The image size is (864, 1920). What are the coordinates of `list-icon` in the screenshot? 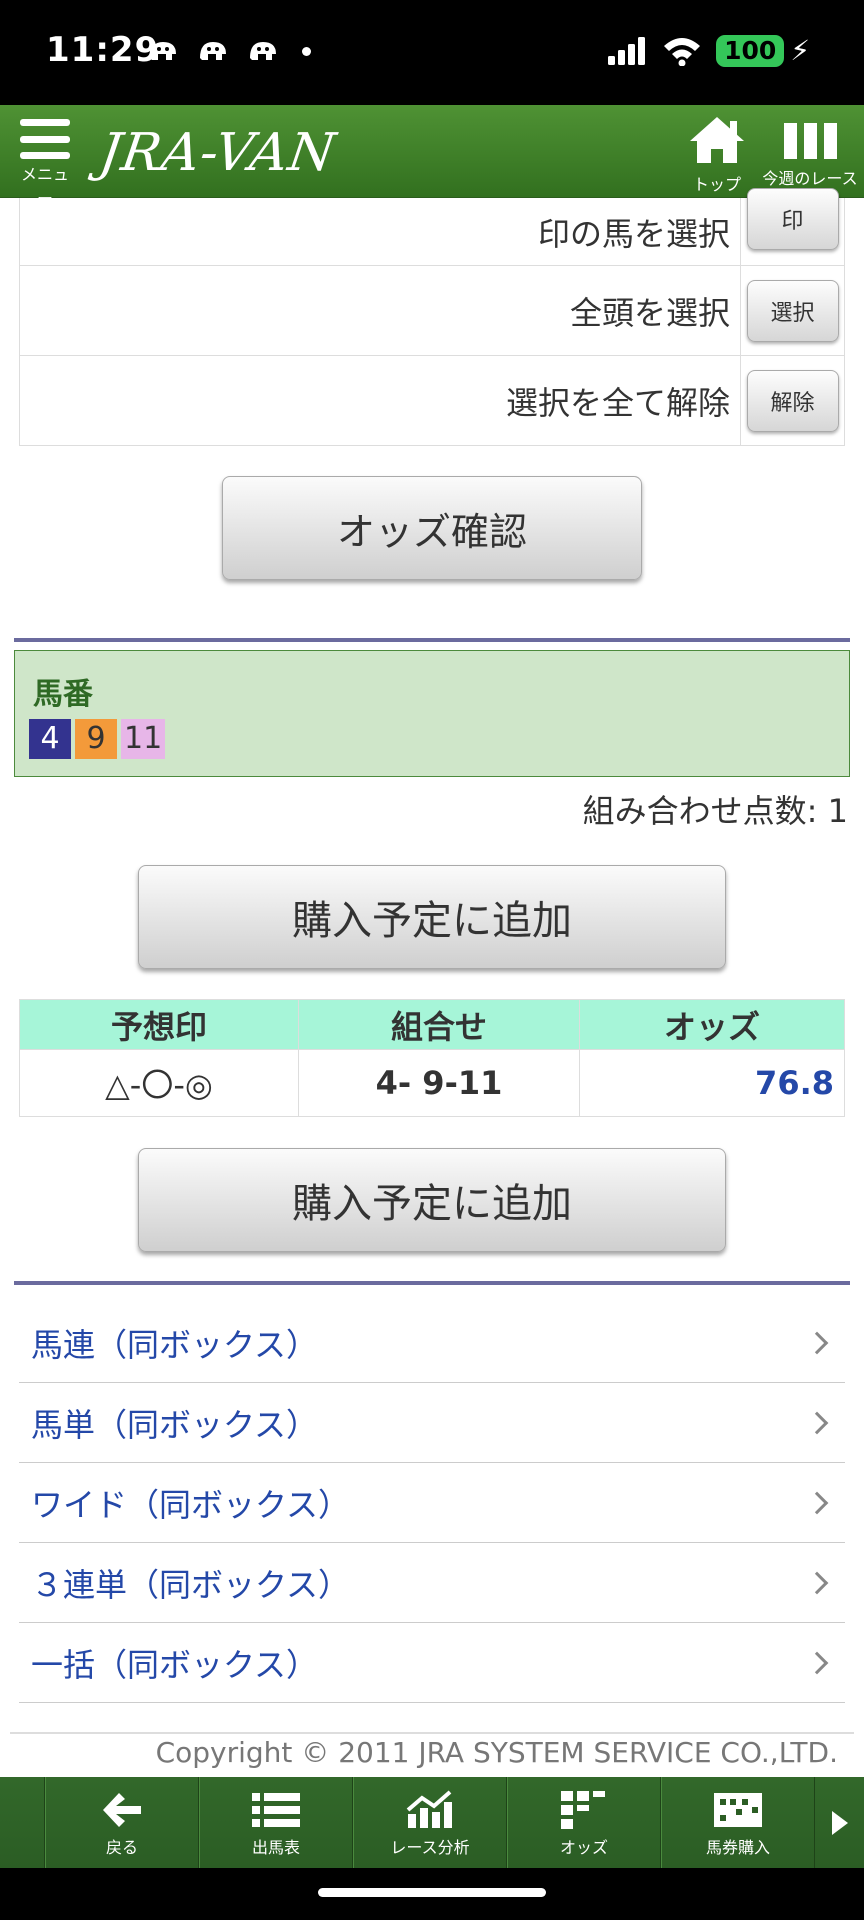 It's located at (276, 1809).